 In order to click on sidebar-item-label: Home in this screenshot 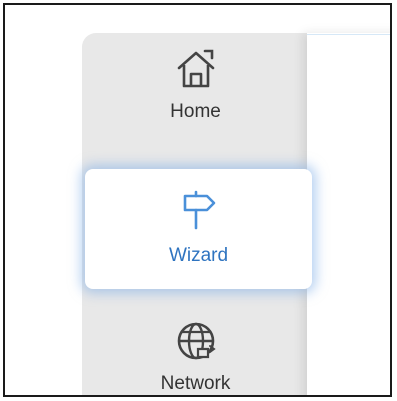, I will do `click(195, 111)`.